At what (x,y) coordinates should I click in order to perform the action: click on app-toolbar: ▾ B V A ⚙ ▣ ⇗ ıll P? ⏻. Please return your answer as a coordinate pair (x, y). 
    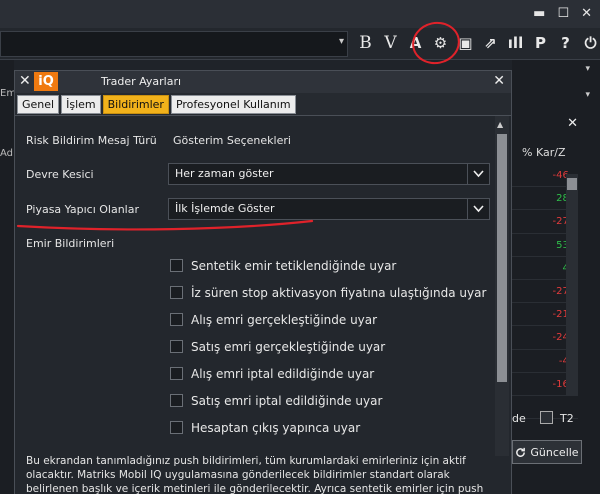
    Looking at the image, I should click on (300, 44).